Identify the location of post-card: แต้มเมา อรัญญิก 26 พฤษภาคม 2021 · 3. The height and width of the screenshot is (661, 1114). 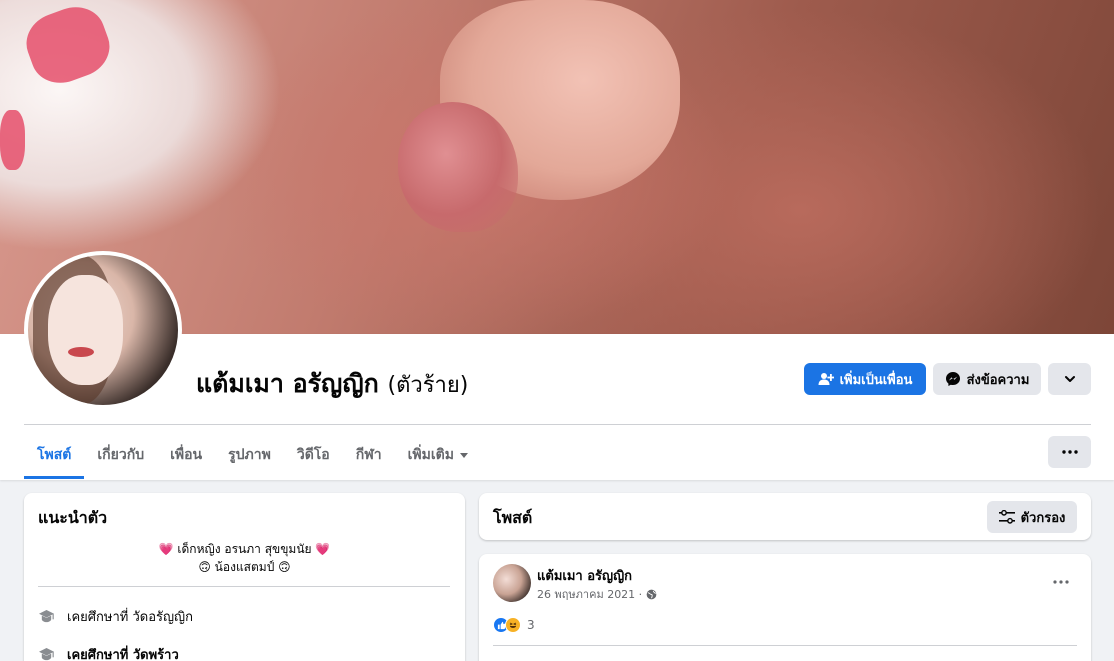
(785, 607).